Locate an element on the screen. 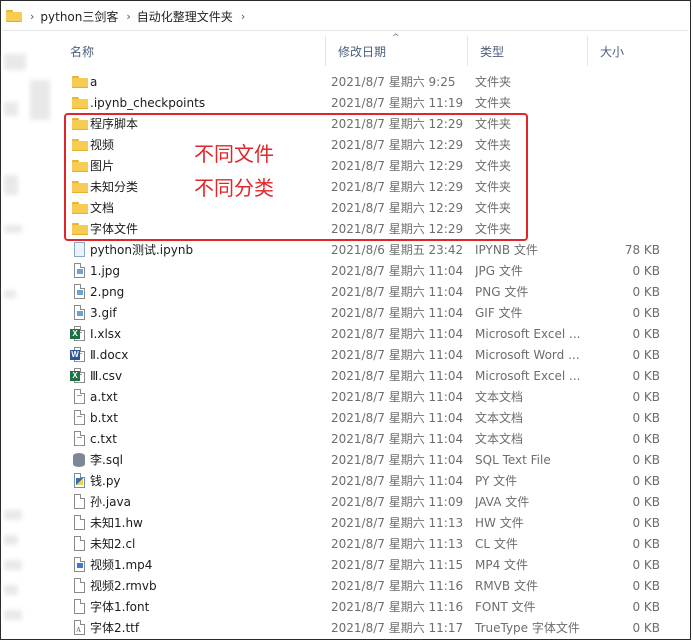  file-type: TrueType 字体文件 is located at coordinates (527, 628).